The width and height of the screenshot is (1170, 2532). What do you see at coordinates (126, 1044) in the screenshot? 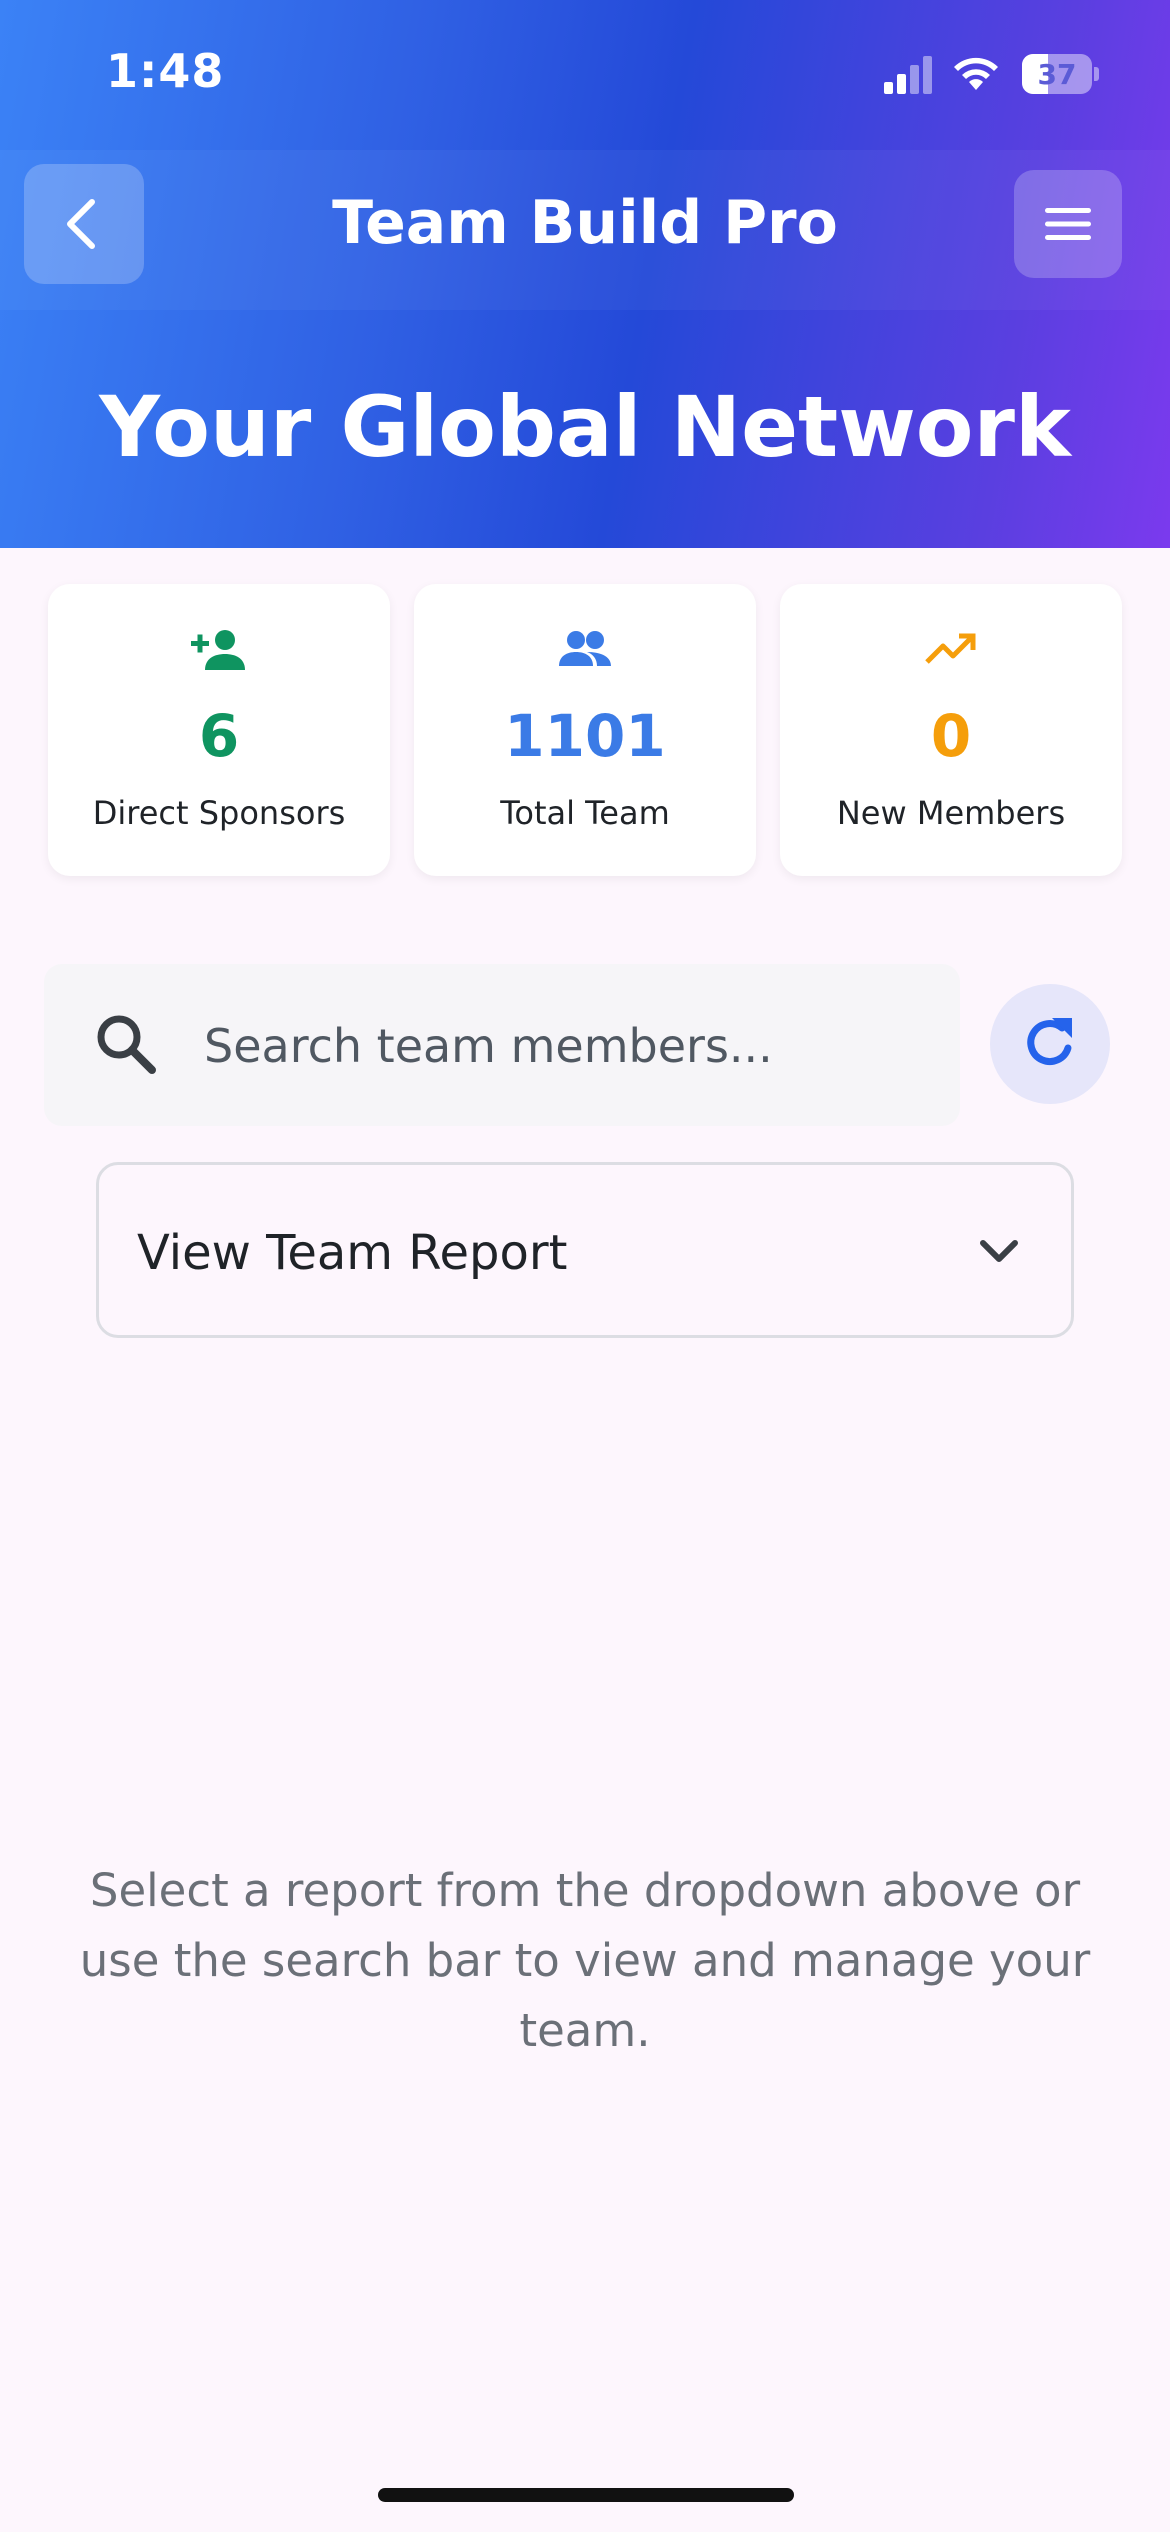
I see `search-icon` at bounding box center [126, 1044].